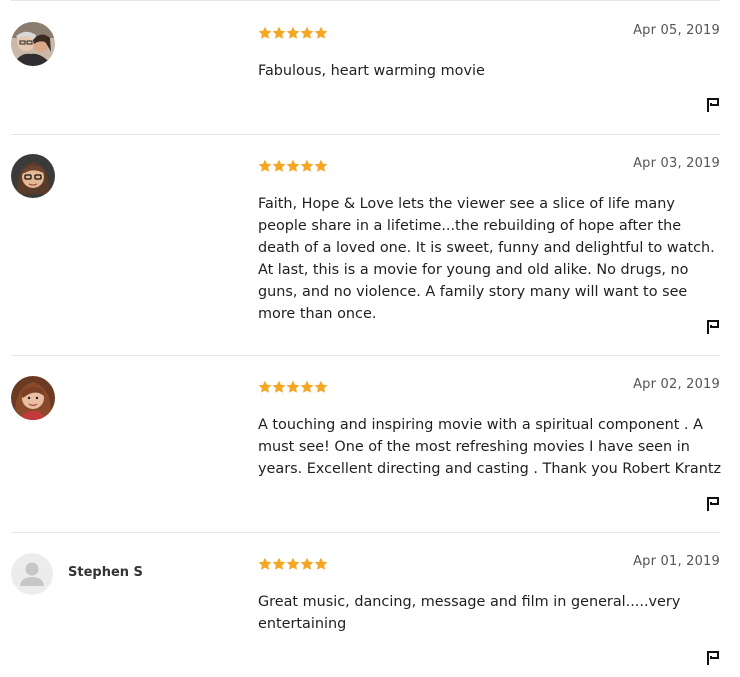  What do you see at coordinates (371, 71) in the screenshot?
I see `review-text: Fabulous, heart warming movie` at bounding box center [371, 71].